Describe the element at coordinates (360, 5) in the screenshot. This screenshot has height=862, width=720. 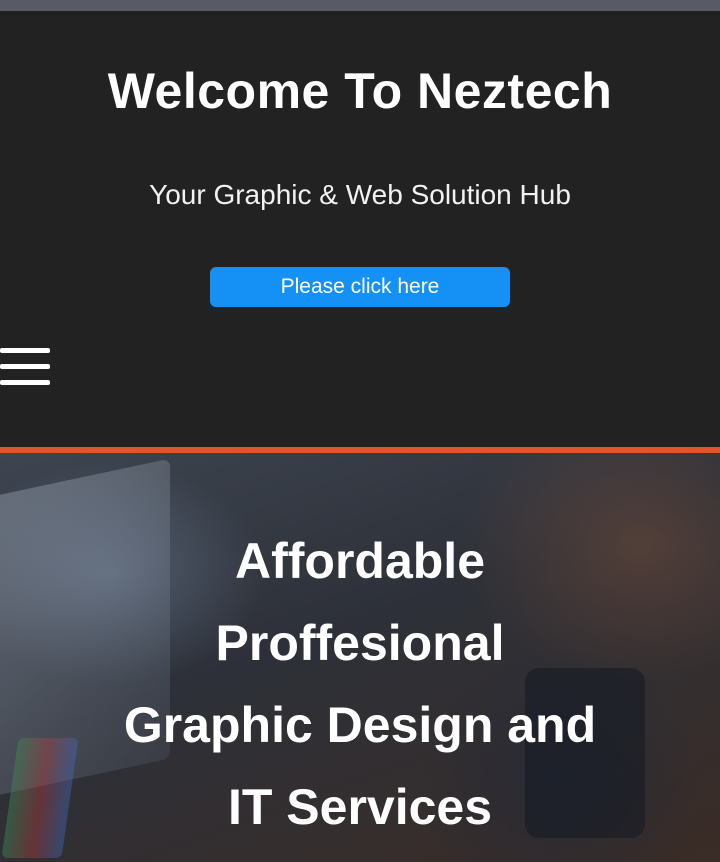
I see `top-strip` at that location.